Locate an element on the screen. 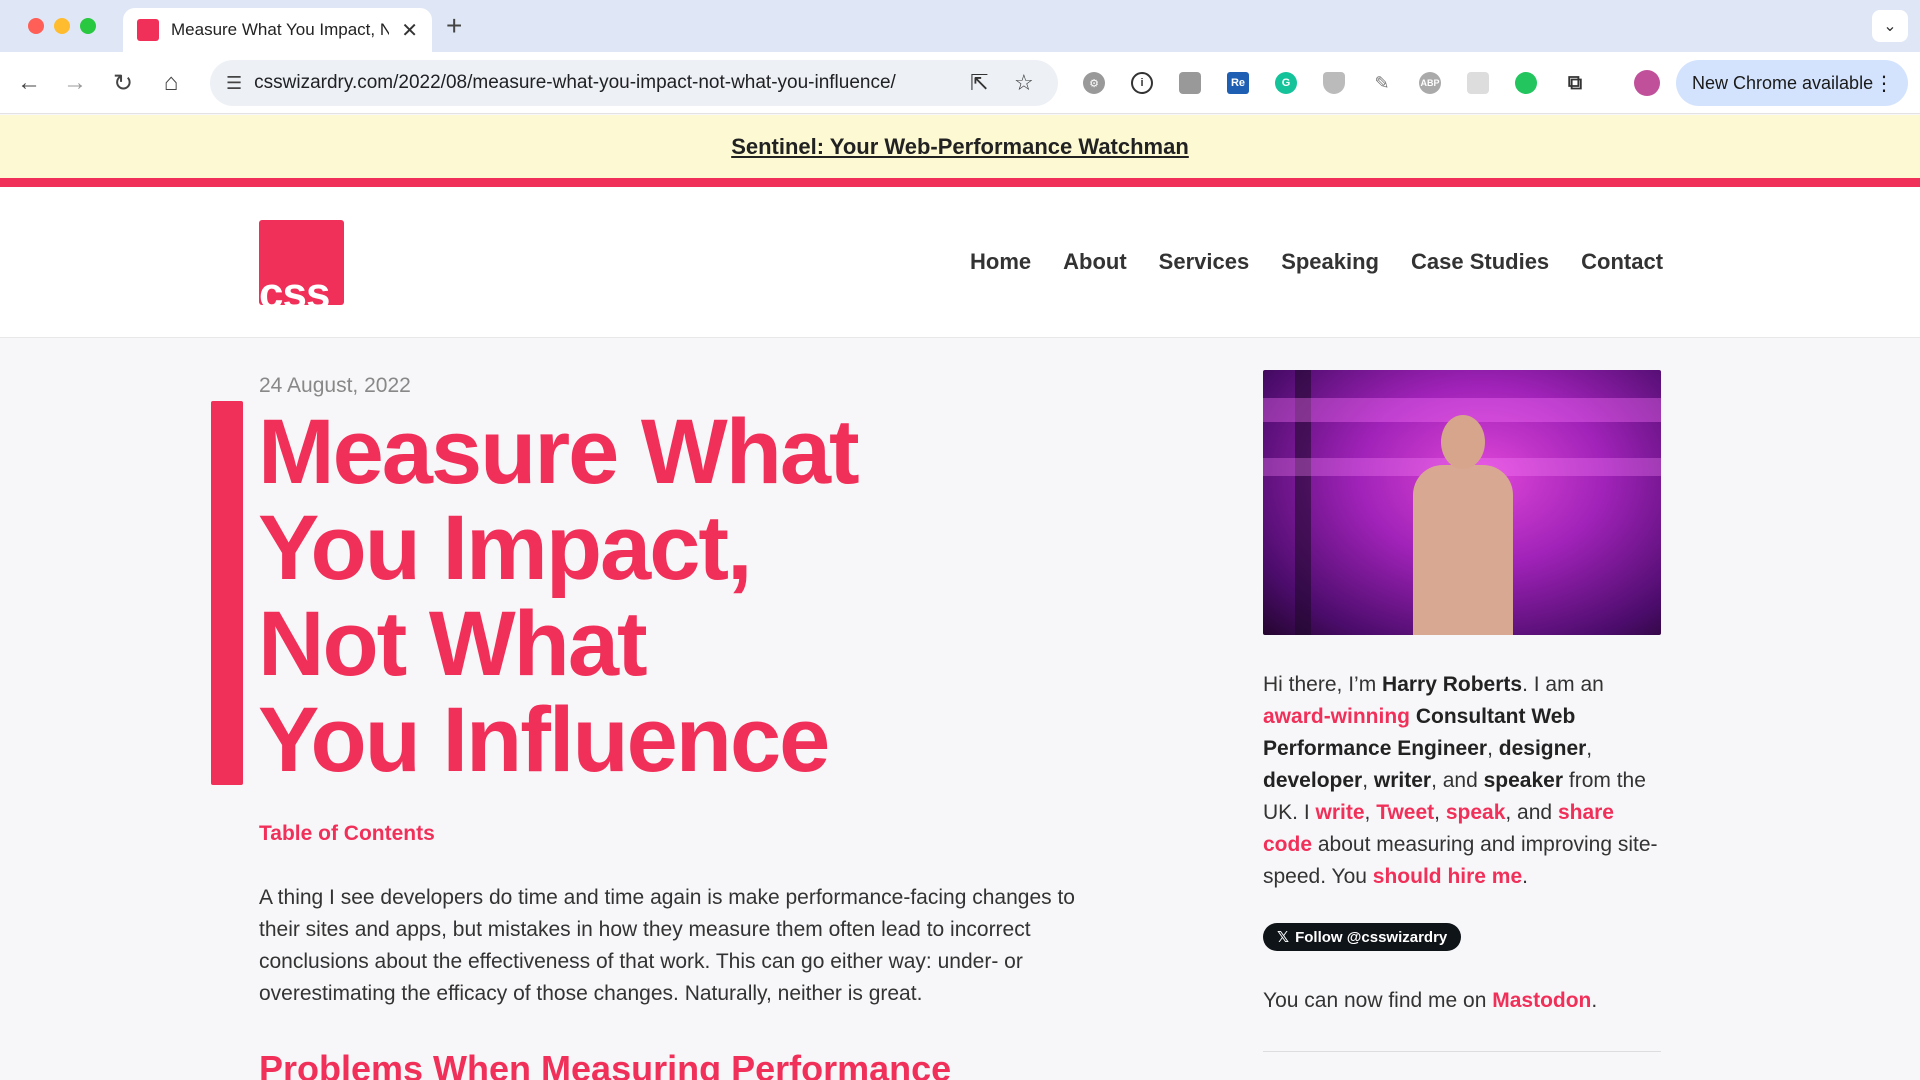  back-arrow-icon: ← is located at coordinates (29, 83).